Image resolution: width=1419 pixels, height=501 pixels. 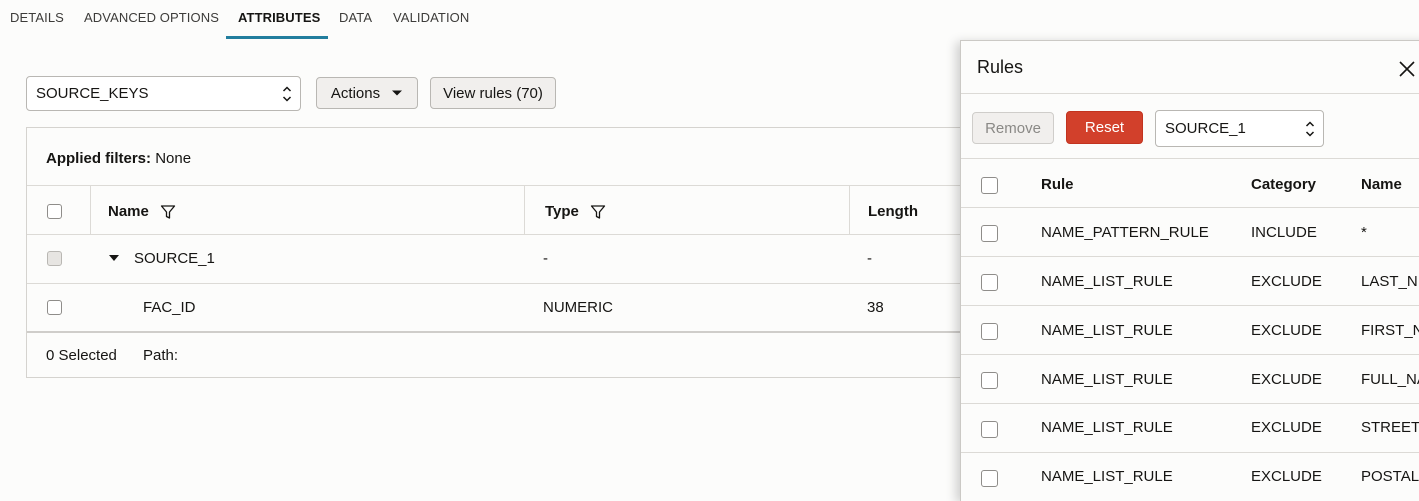 I want to click on actions-button: Actions, so click(x=367, y=93).